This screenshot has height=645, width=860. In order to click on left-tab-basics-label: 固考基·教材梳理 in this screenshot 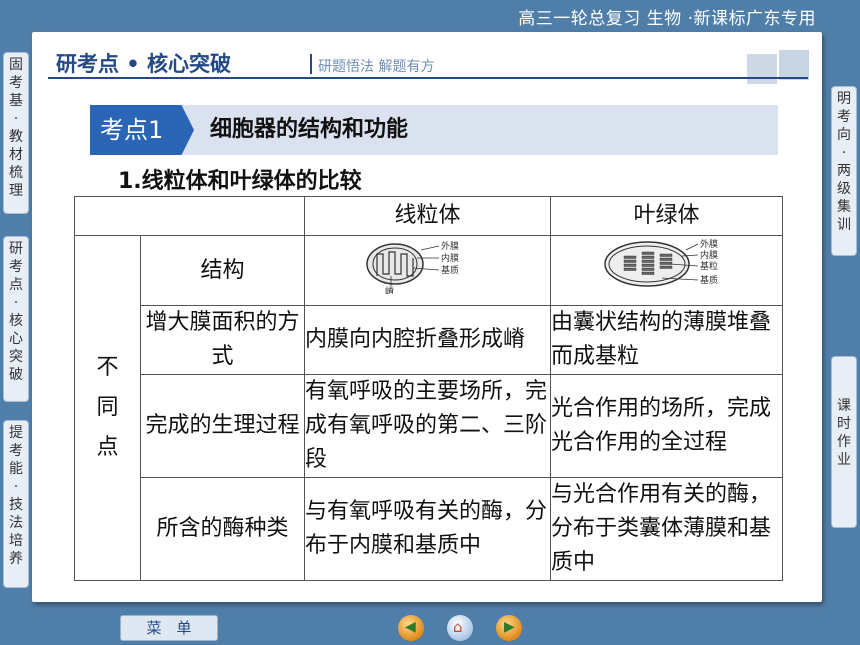, I will do `click(16, 128)`.